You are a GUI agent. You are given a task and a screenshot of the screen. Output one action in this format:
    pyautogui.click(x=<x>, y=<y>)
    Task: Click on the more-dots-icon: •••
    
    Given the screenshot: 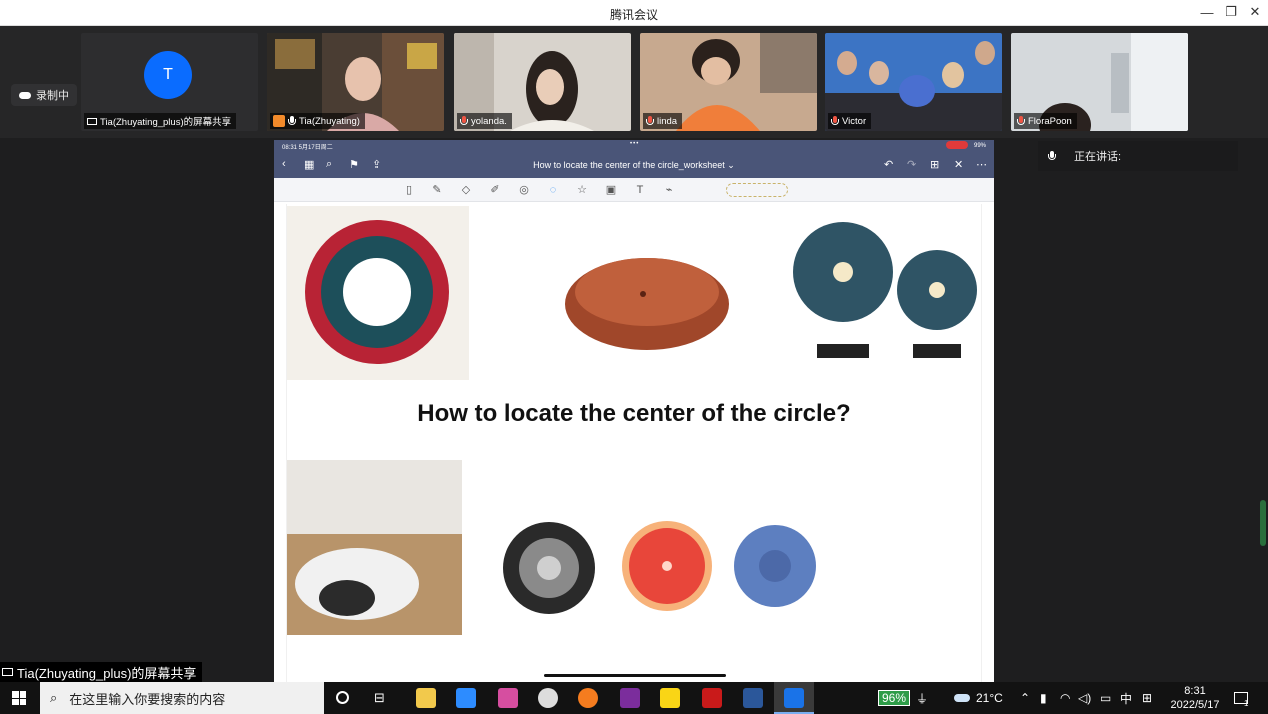 What is the action you would take?
    pyautogui.click(x=635, y=144)
    